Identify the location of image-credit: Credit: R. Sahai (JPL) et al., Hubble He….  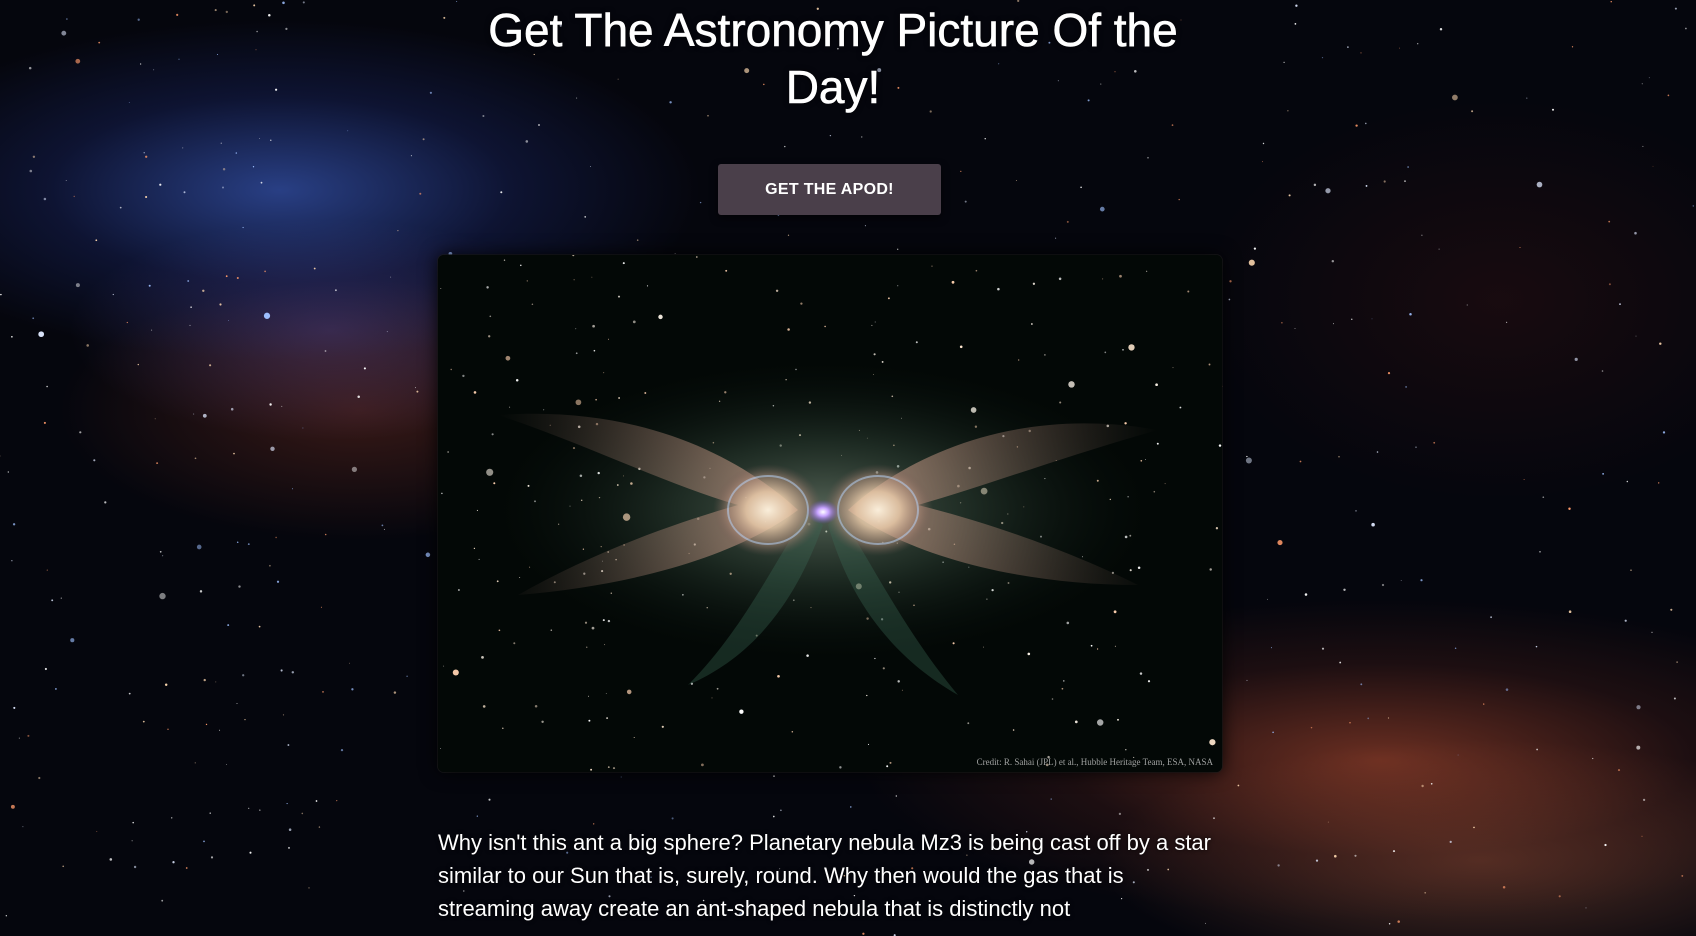
(1094, 762).